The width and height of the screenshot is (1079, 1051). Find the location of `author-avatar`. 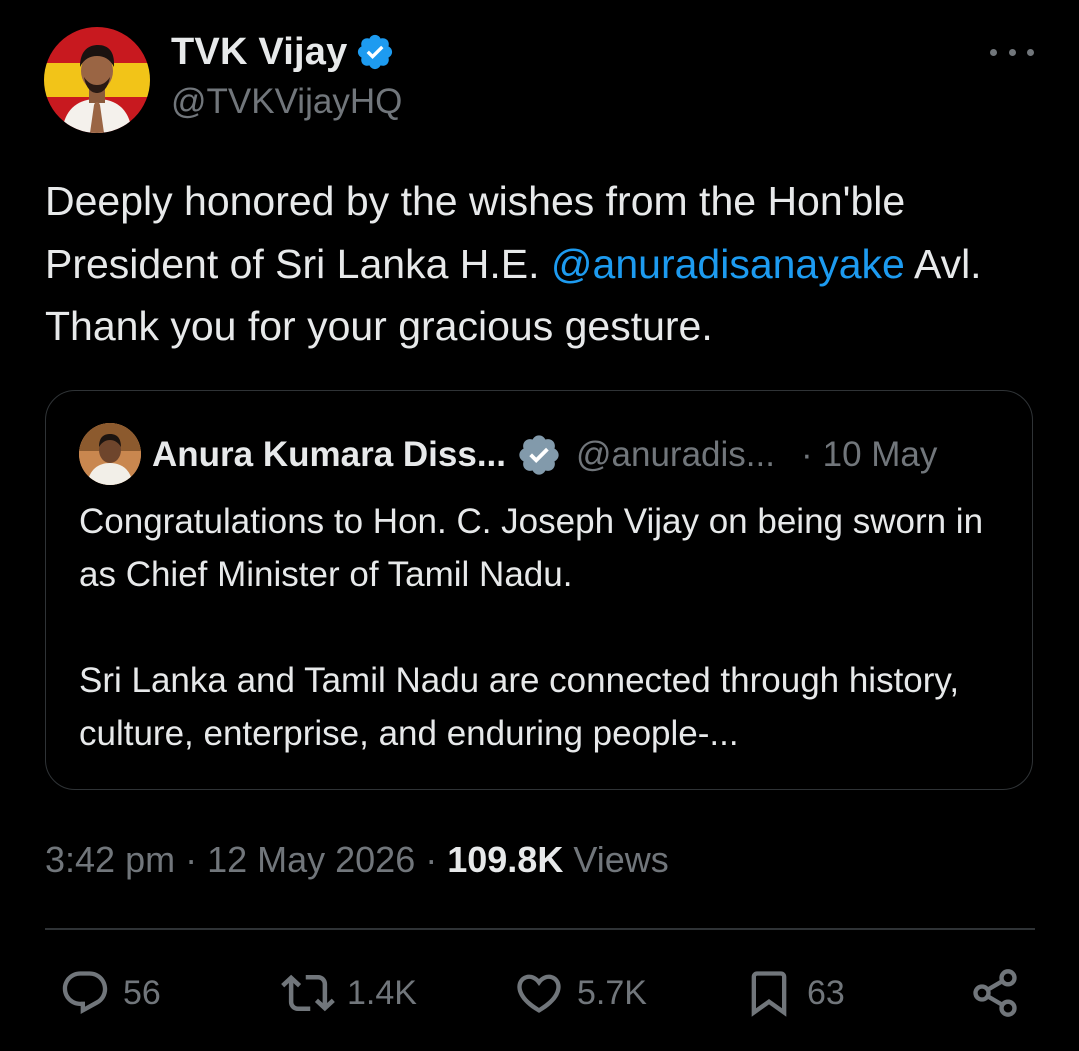

author-avatar is located at coordinates (97, 80).